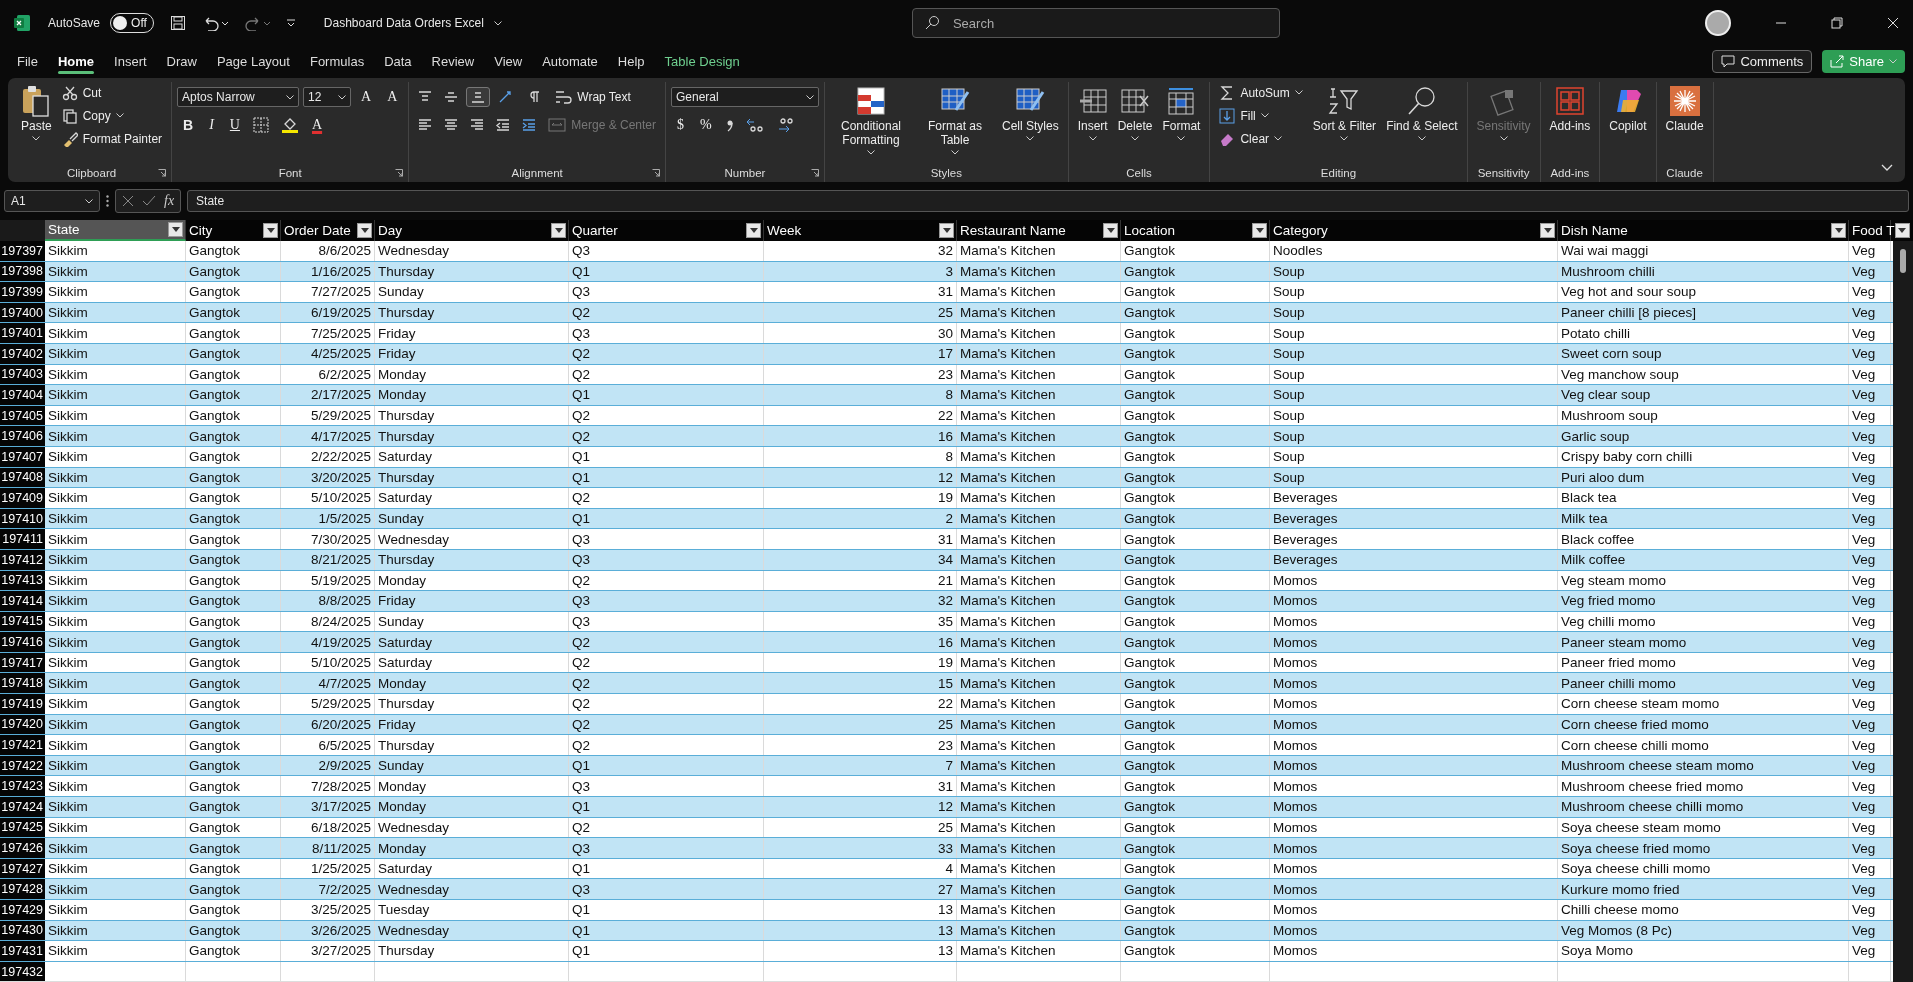 The height and width of the screenshot is (982, 1913). What do you see at coordinates (22, 477) in the screenshot?
I see `row-number: 197408` at bounding box center [22, 477].